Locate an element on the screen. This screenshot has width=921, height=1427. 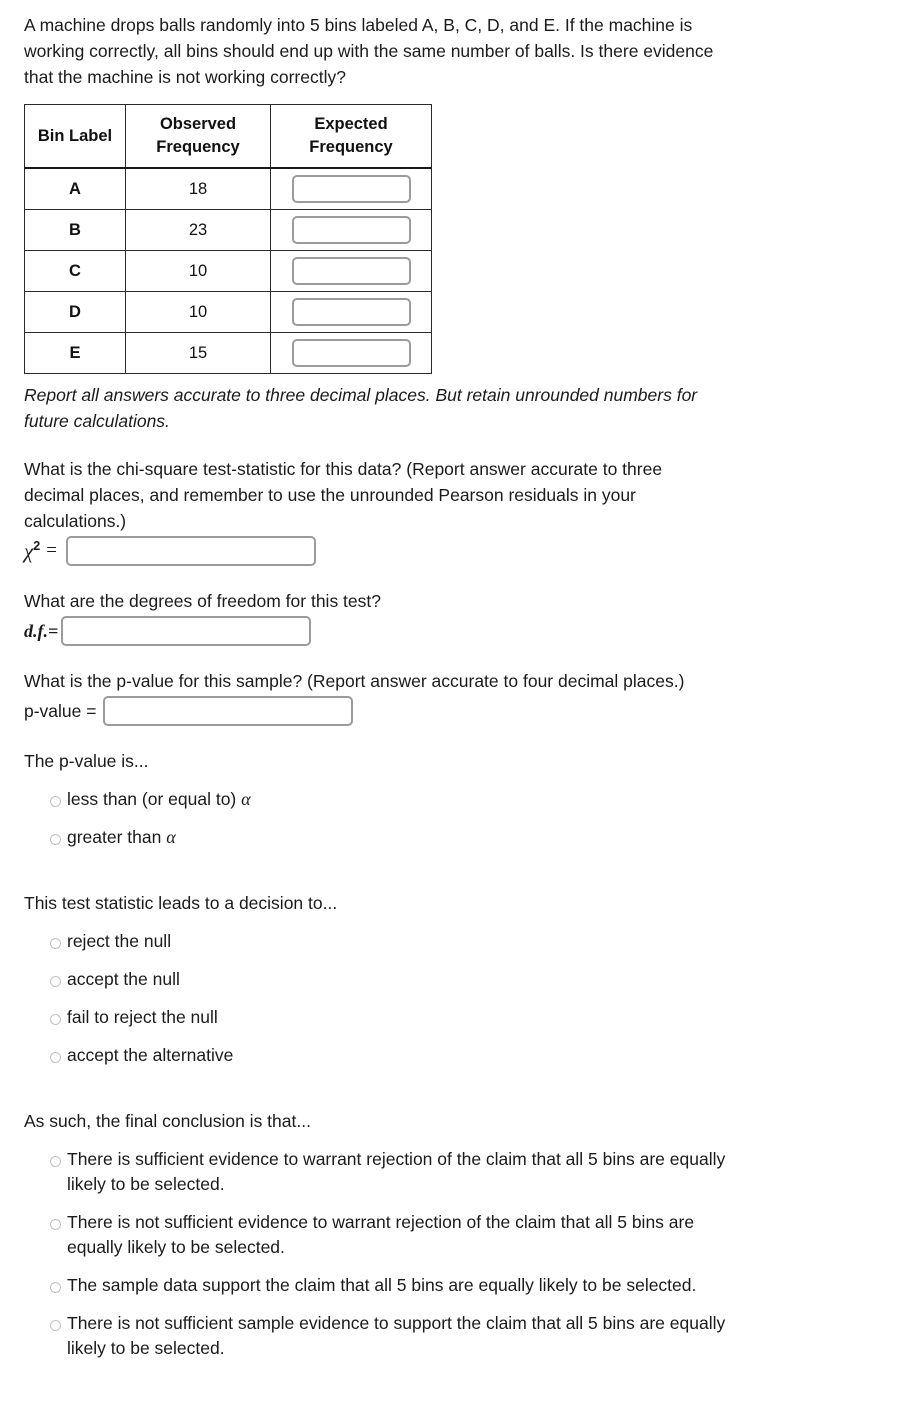
option-label: reject the null is located at coordinates (119, 941).